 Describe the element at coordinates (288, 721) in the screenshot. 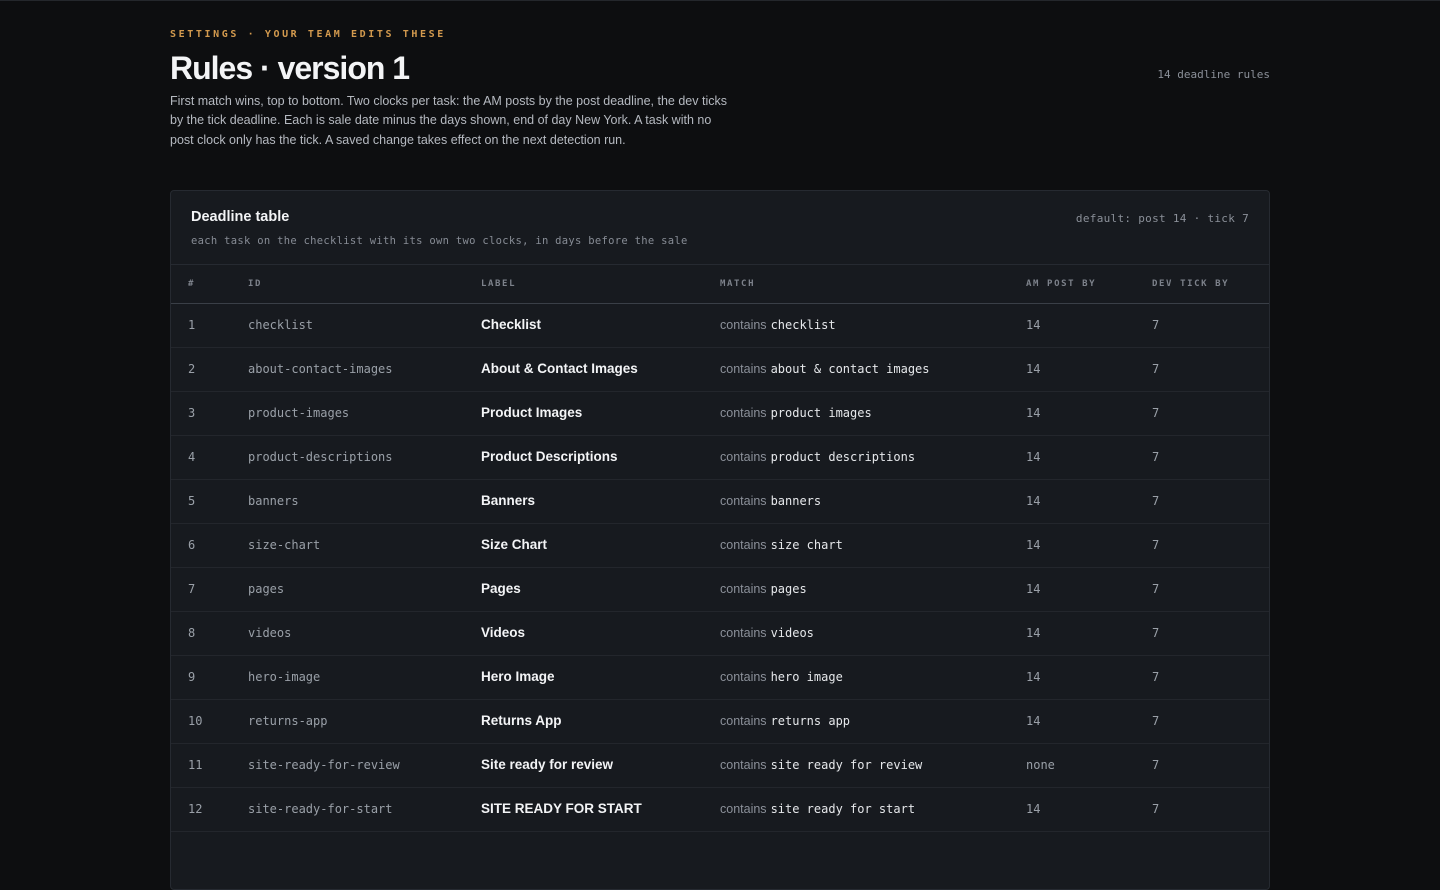

I see `rule-id: returns-app` at that location.